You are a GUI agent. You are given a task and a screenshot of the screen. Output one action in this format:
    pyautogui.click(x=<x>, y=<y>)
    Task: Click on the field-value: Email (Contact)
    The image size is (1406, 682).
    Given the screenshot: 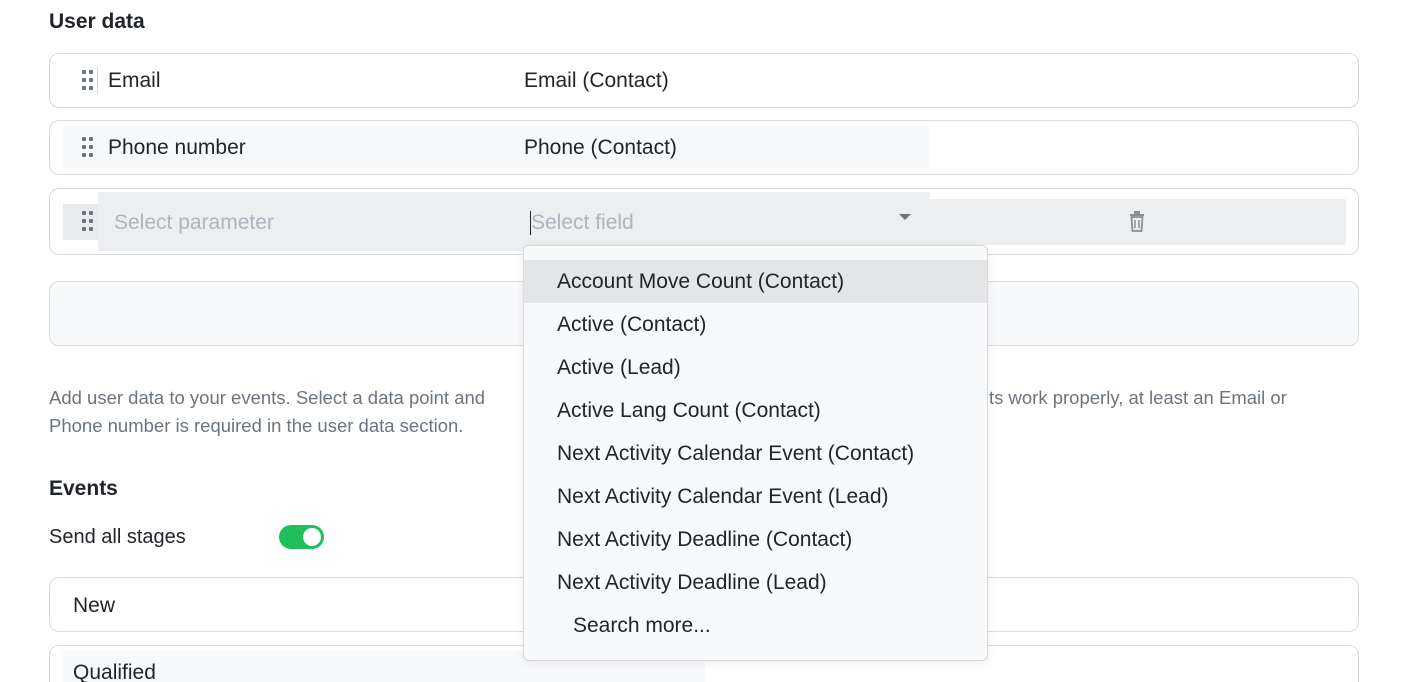 What is the action you would take?
    pyautogui.click(x=596, y=81)
    